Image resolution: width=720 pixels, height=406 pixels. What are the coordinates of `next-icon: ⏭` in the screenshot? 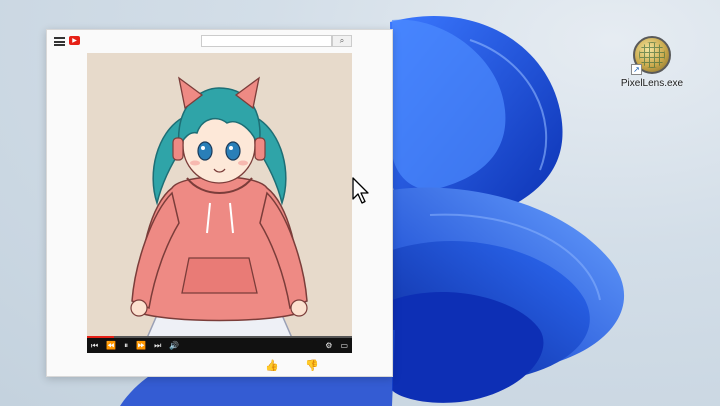 It's located at (157, 345).